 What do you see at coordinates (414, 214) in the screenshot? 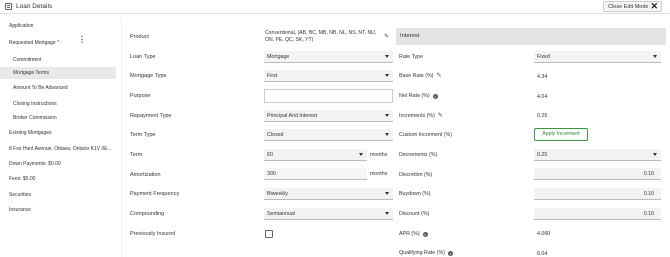
I see `discount-label-text: Discount (%)` at bounding box center [414, 214].